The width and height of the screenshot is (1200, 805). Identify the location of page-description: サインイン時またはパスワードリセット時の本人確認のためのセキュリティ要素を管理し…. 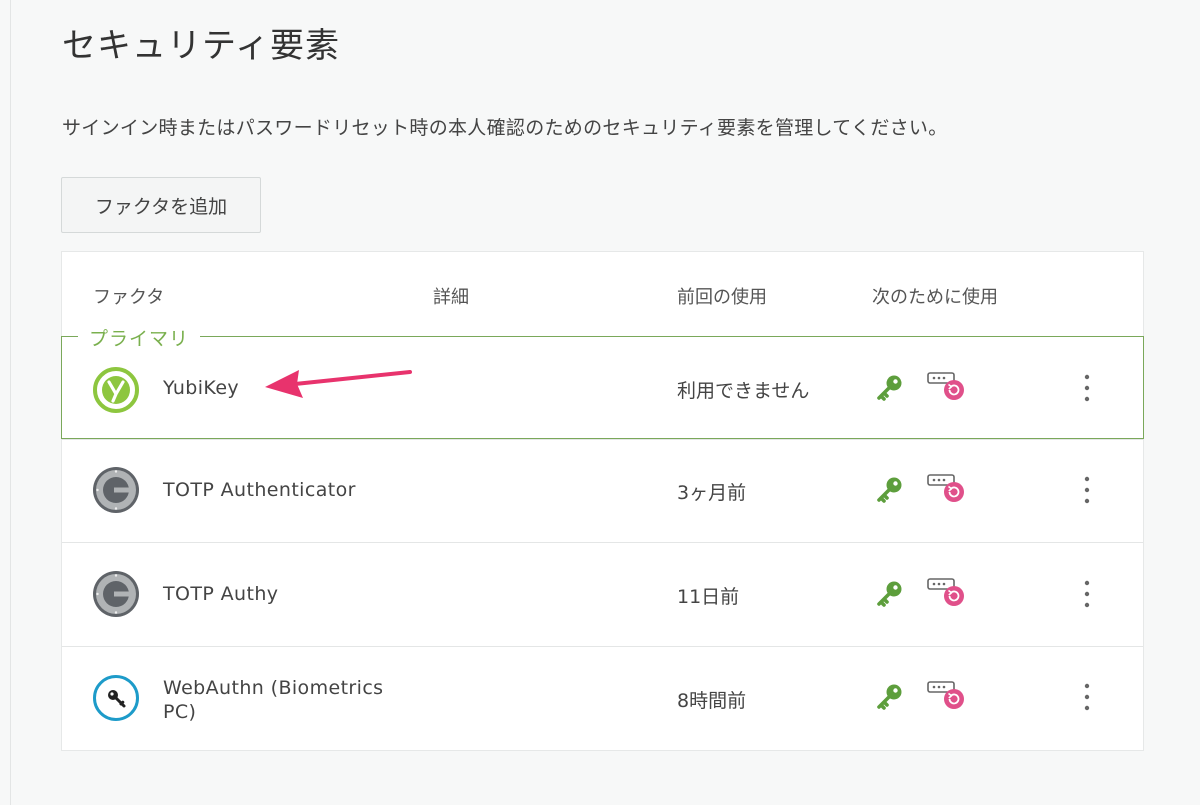
(505, 128).